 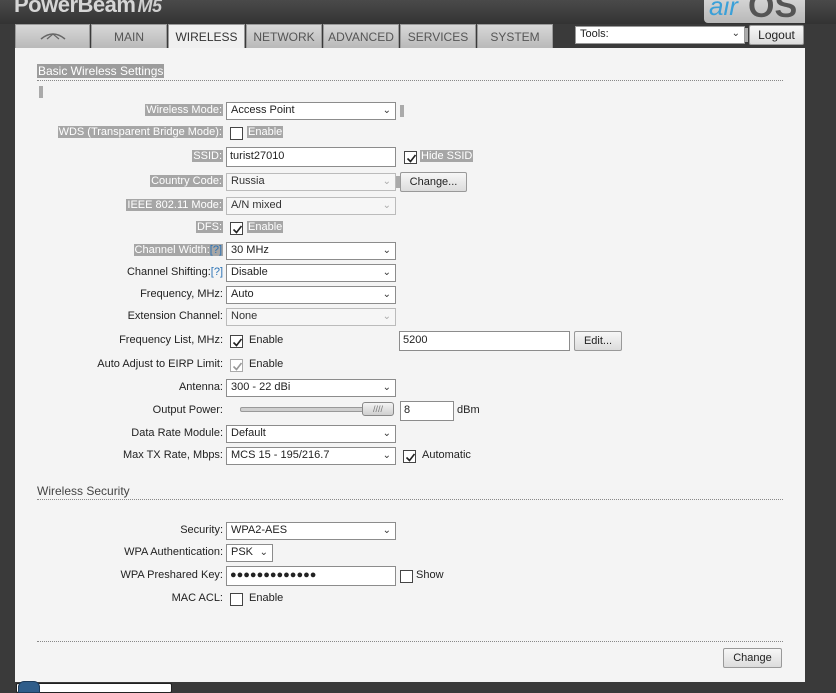 I want to click on max-tx-rate-label: Max TX Rate, Mbps:, so click(x=172, y=455).